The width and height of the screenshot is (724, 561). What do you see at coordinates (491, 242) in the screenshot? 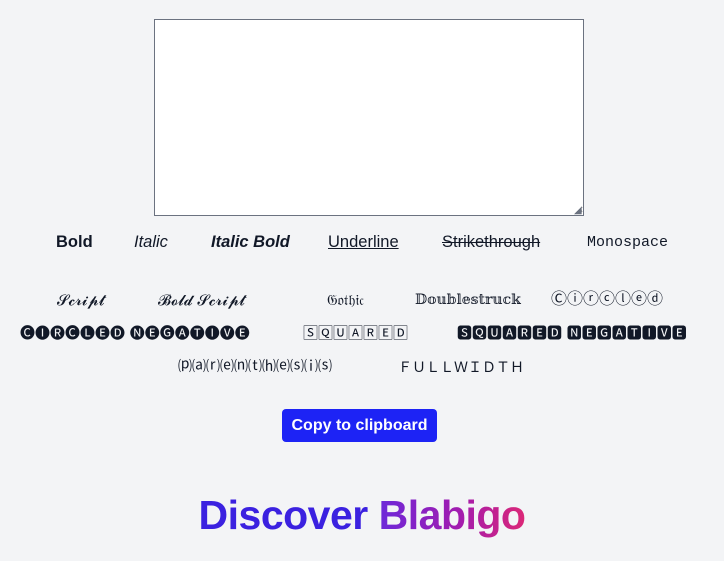
I see `style-option-strikethrough: Strikethrough` at bounding box center [491, 242].